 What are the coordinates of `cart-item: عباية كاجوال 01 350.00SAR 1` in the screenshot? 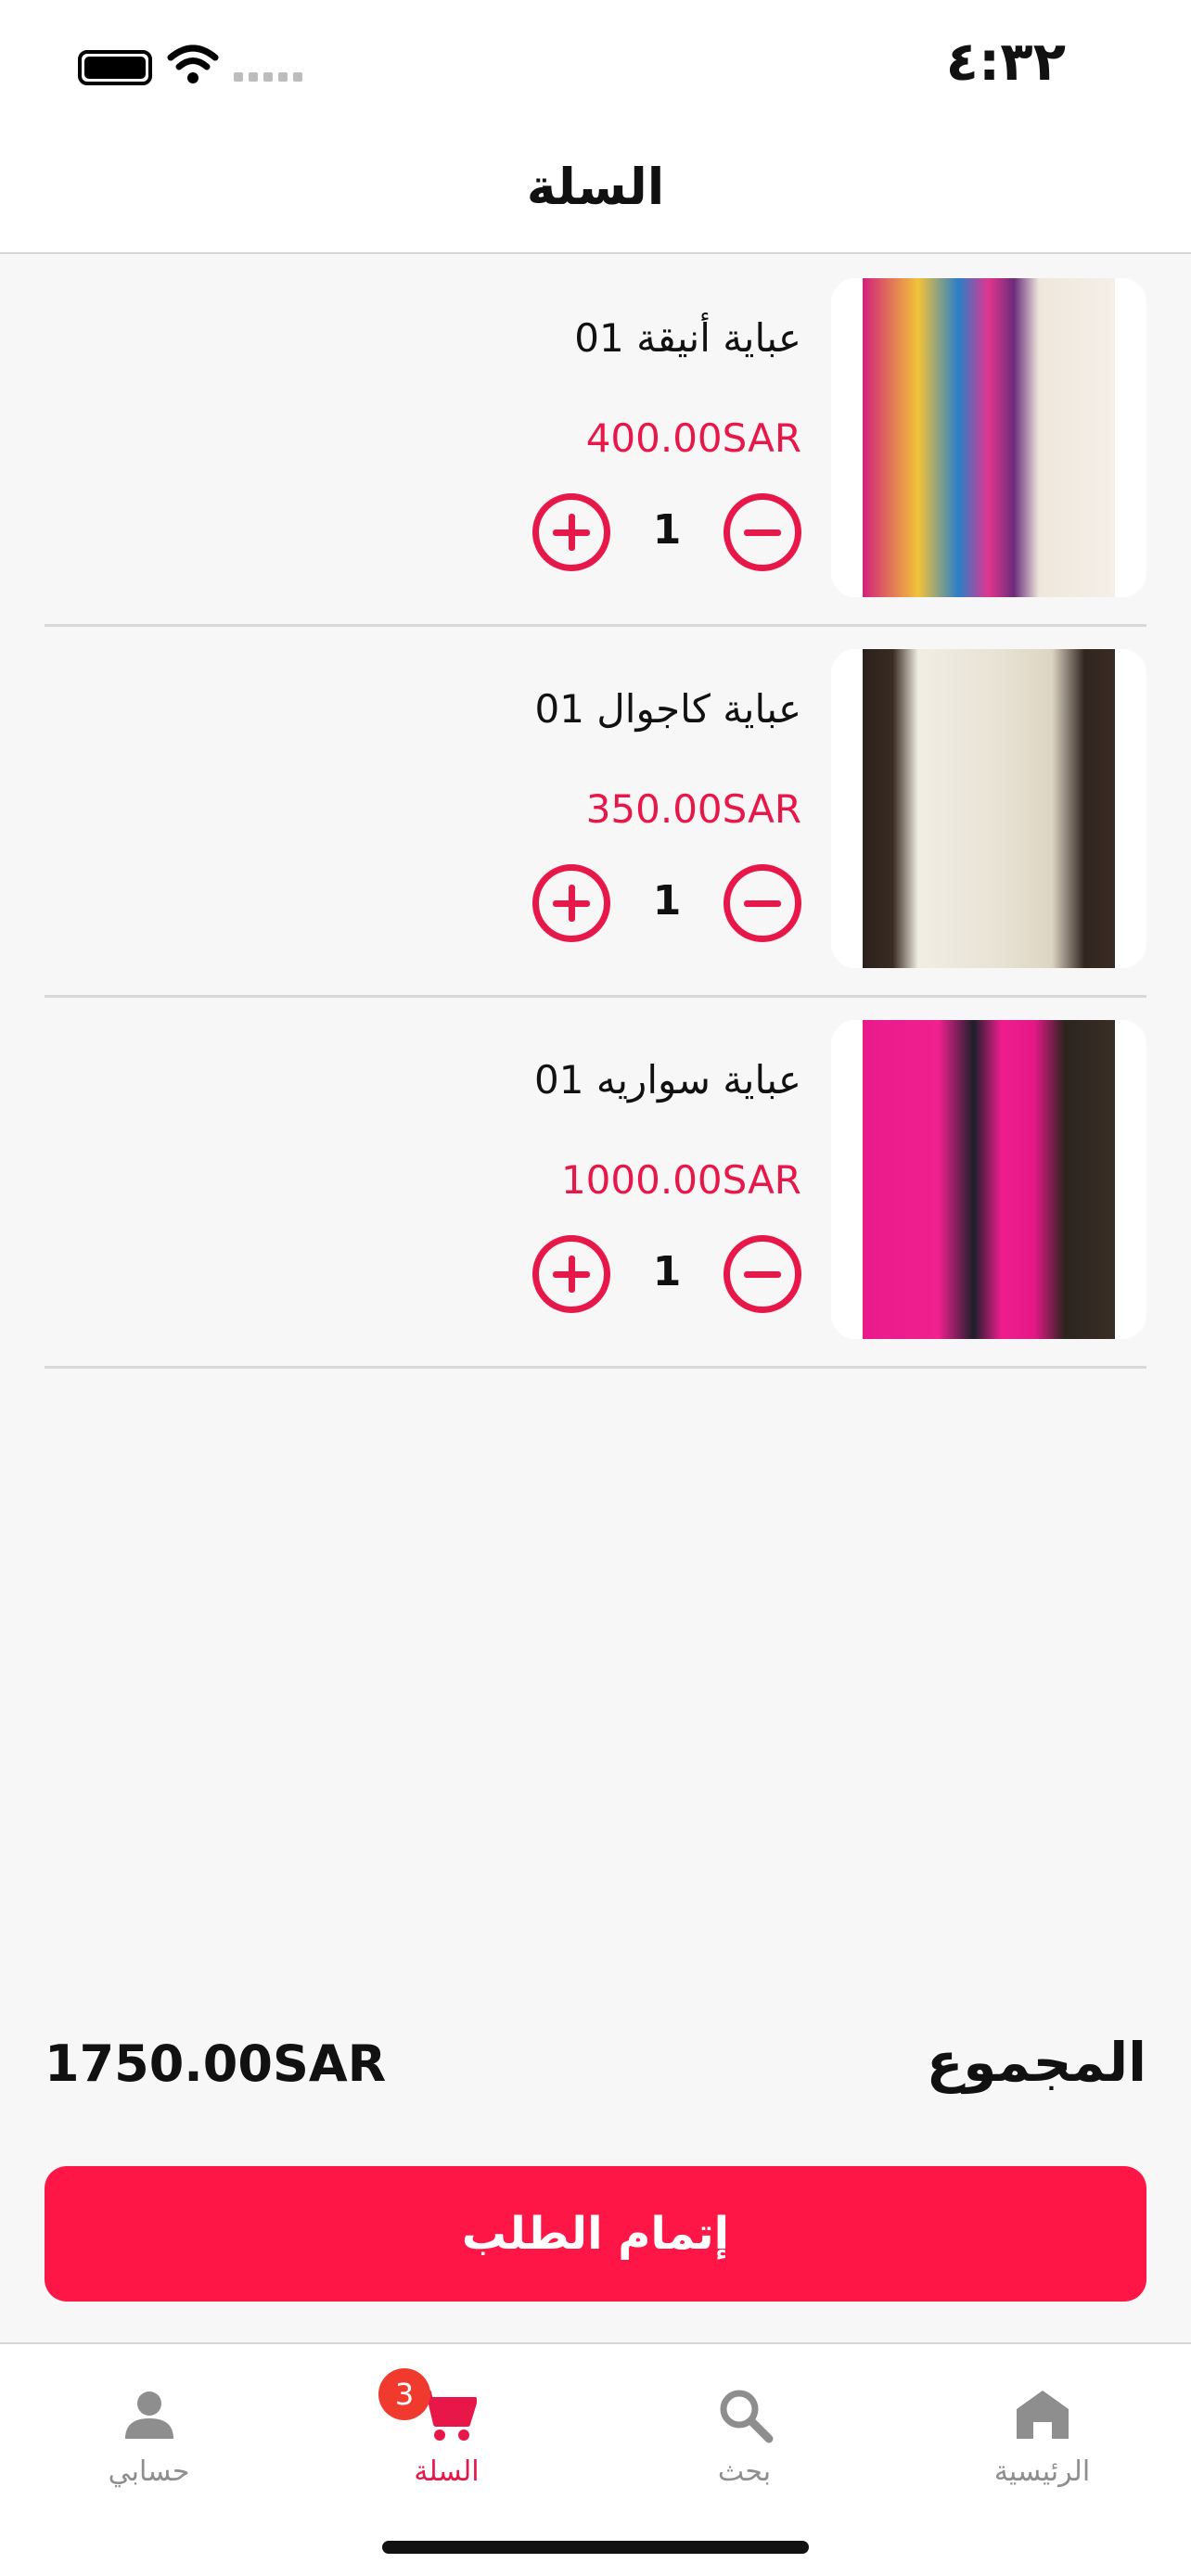 It's located at (595, 813).